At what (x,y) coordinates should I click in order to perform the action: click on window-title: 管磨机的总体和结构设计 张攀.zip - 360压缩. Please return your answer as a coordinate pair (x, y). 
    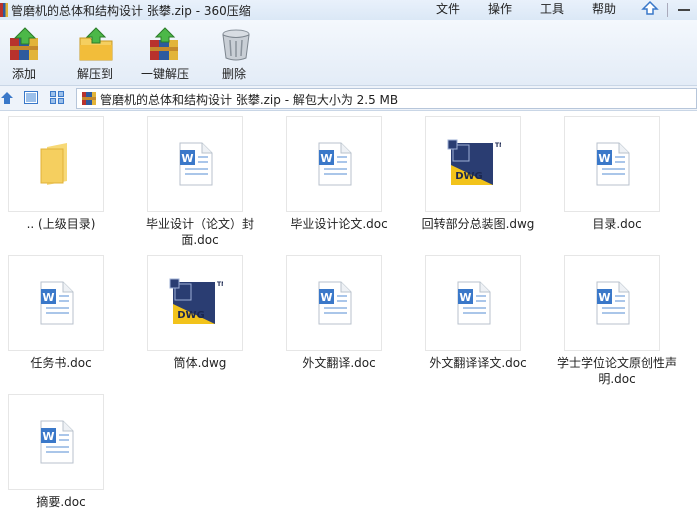
    Looking at the image, I should click on (131, 11).